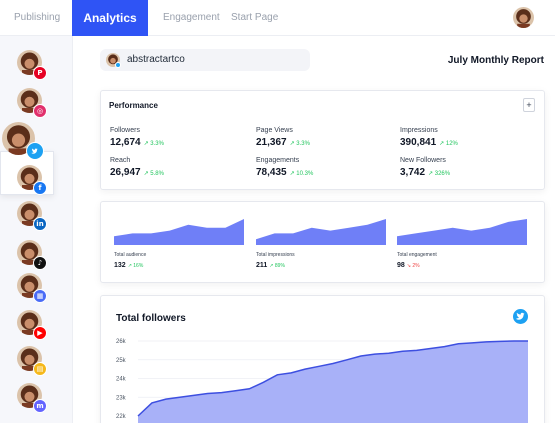 This screenshot has width=555, height=423. What do you see at coordinates (271, 172) in the screenshot?
I see `metric-value: 78,435` at bounding box center [271, 172].